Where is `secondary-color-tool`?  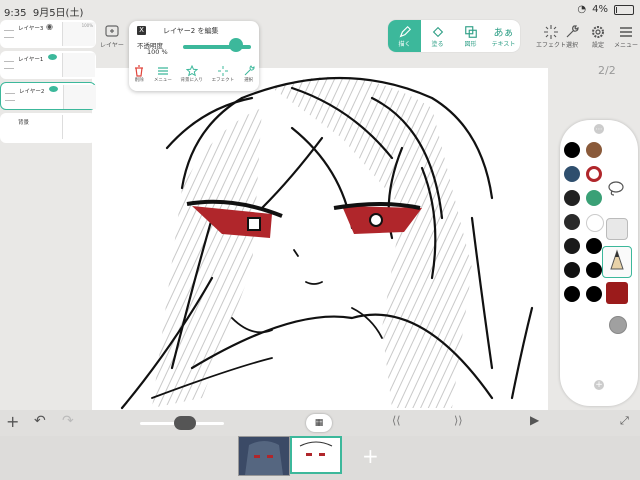 secondary-color-tool is located at coordinates (618, 325).